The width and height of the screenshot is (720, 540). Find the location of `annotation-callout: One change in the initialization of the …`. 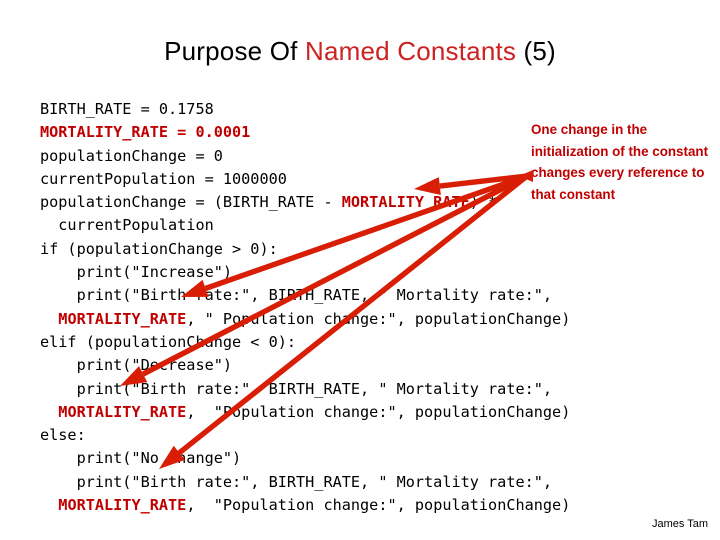

annotation-callout: One change in the initialization of the … is located at coordinates (620, 162).